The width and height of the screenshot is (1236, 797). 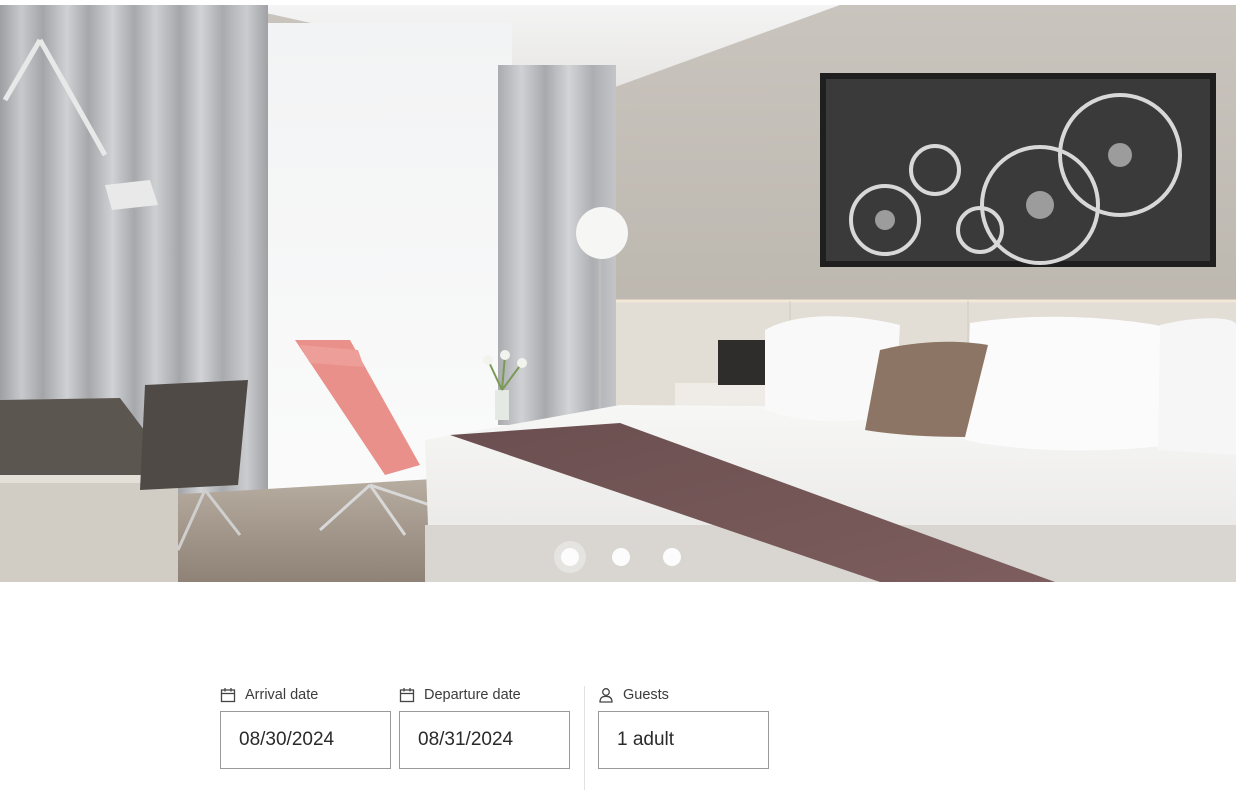 What do you see at coordinates (683, 740) in the screenshot?
I see `guests-input: 1 adult` at bounding box center [683, 740].